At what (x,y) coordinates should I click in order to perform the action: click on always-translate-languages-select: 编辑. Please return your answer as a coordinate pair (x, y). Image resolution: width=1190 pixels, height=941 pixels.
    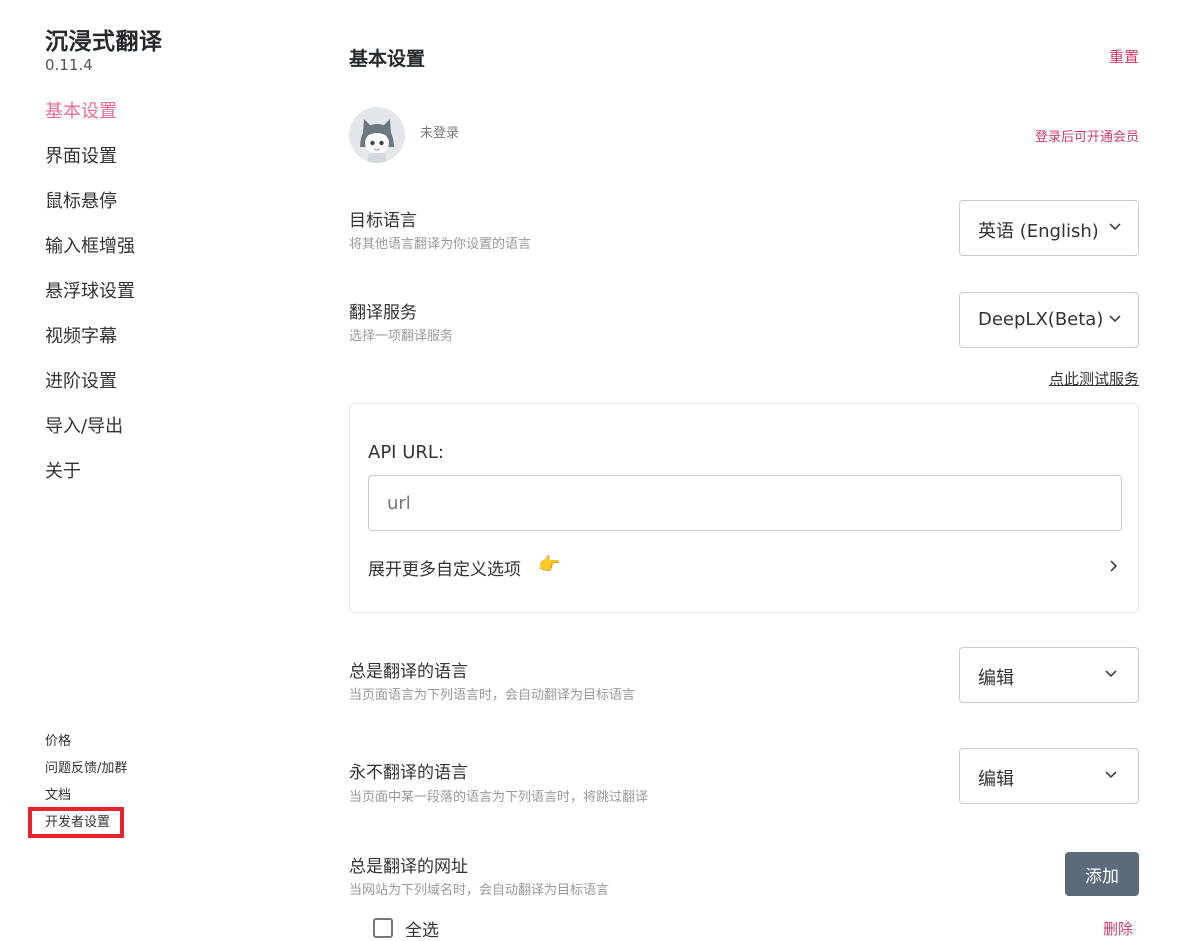
    Looking at the image, I should click on (1049, 675).